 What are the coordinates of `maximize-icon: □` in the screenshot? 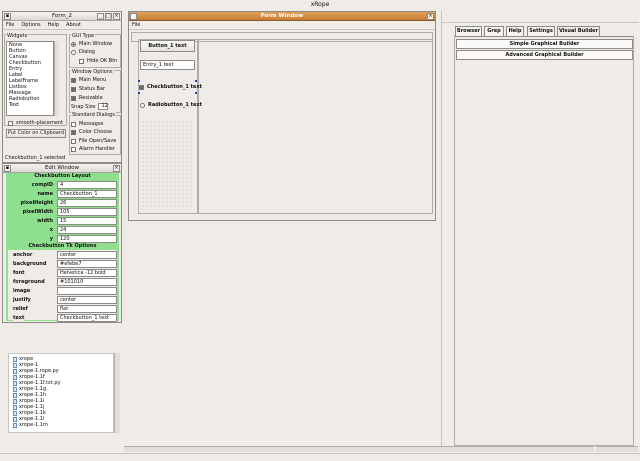 It's located at (108, 16).